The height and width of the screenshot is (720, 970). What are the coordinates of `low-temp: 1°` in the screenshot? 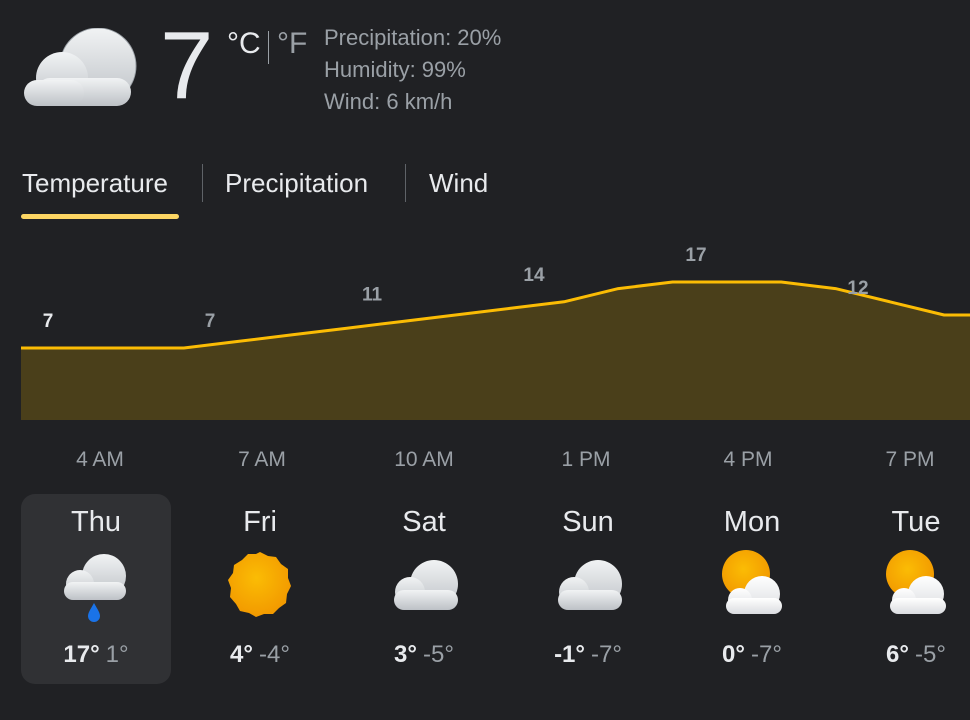 It's located at (117, 654).